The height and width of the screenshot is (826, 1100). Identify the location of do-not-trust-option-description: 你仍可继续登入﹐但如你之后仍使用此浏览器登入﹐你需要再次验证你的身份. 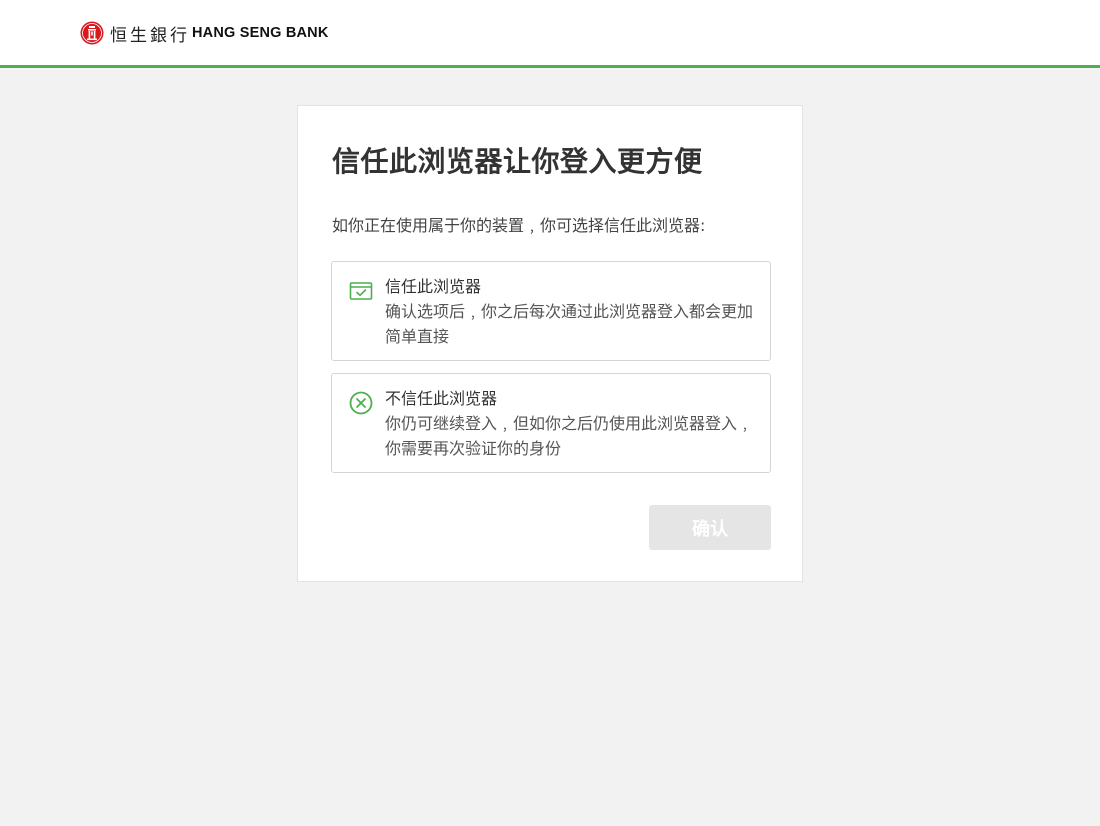
(569, 436).